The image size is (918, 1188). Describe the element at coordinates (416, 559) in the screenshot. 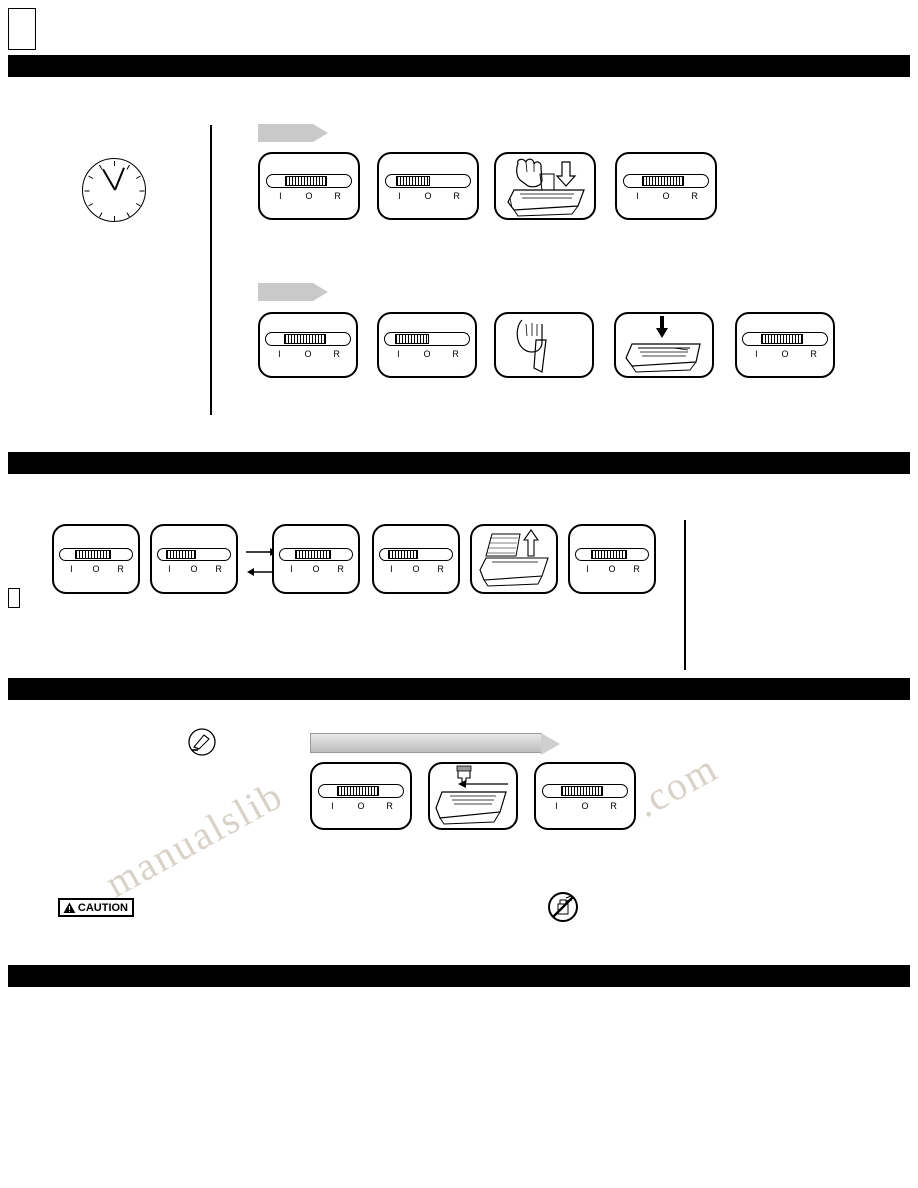

I see `panel-jam-switch-4: I O R` at that location.